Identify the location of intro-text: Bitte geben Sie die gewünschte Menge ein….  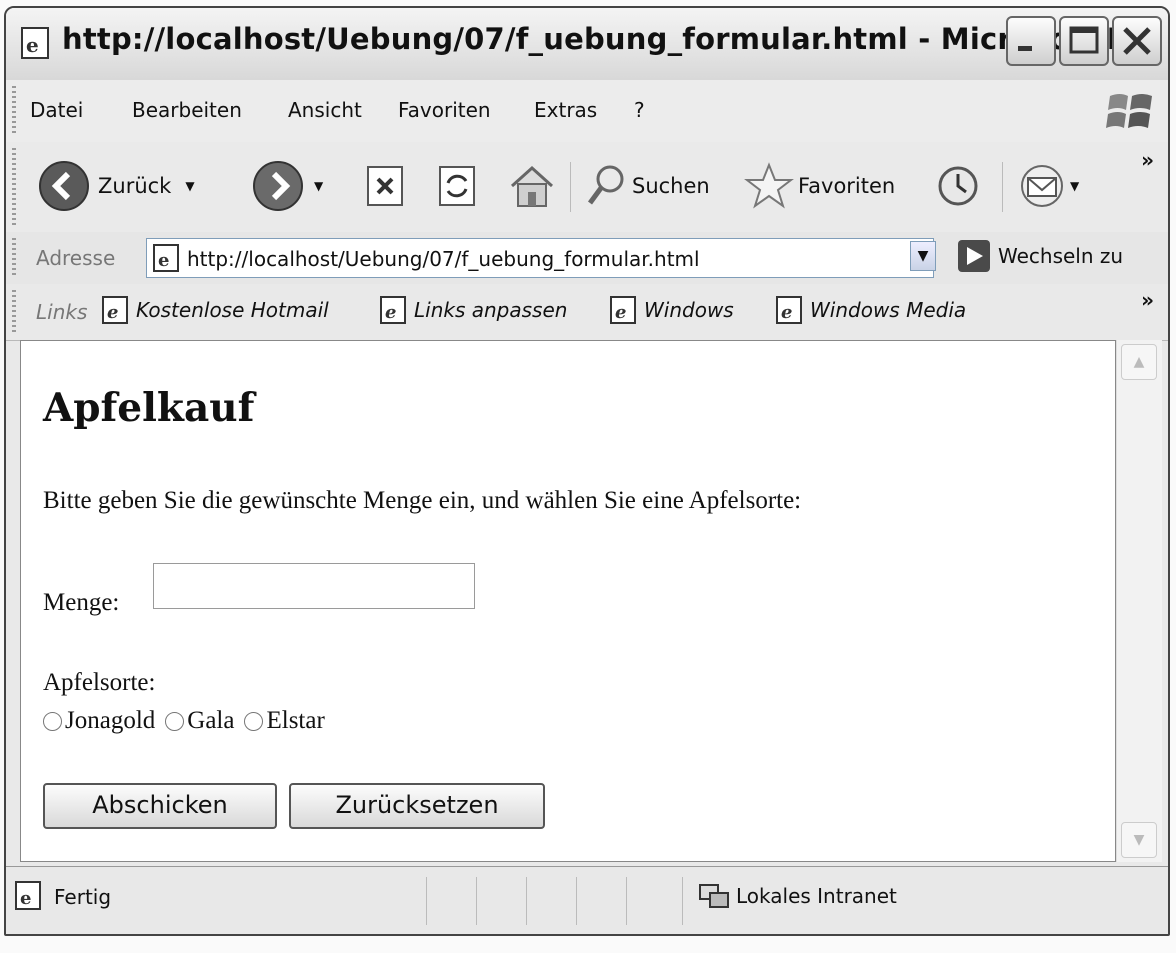
(422, 500).